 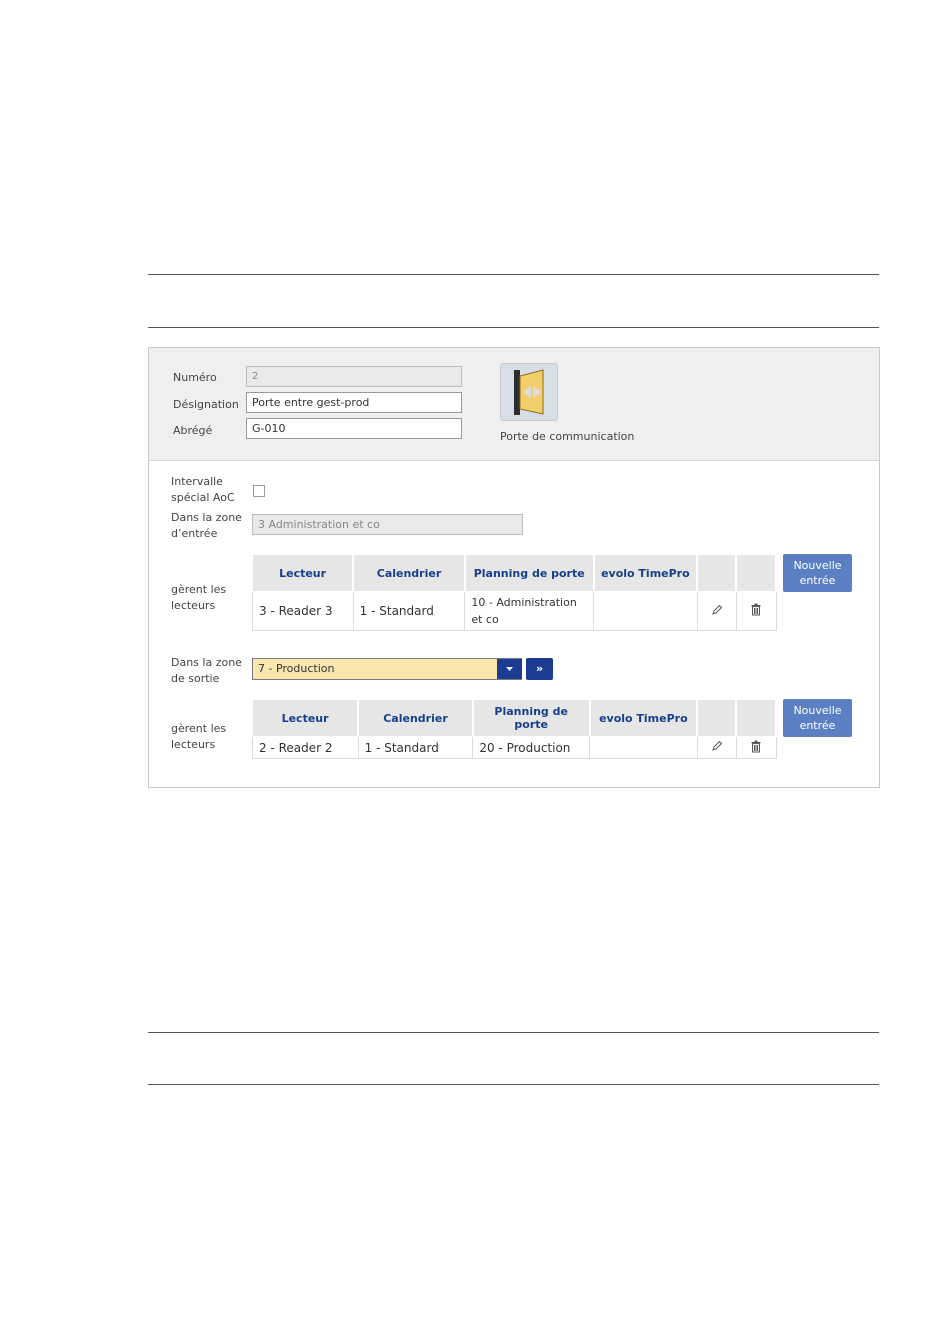 What do you see at coordinates (303, 611) in the screenshot?
I see `cell-lecteur: 3 - Reader 3` at bounding box center [303, 611].